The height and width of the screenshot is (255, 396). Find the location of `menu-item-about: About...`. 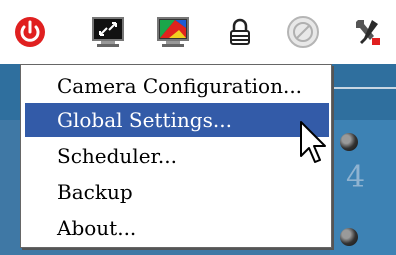

menu-item-about: About... is located at coordinates (177, 228).